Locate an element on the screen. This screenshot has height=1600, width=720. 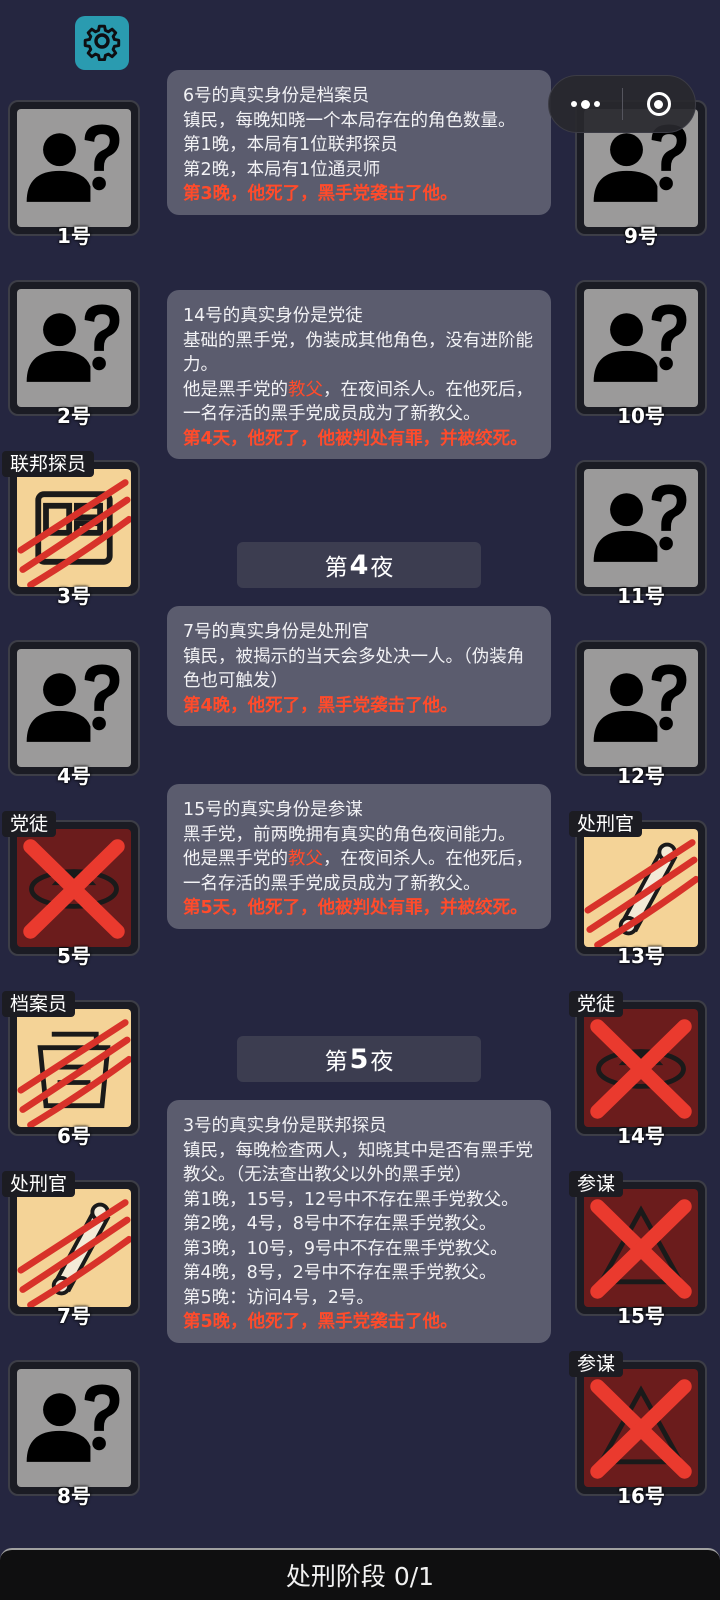
player-number: 12号 is located at coordinates (641, 776).